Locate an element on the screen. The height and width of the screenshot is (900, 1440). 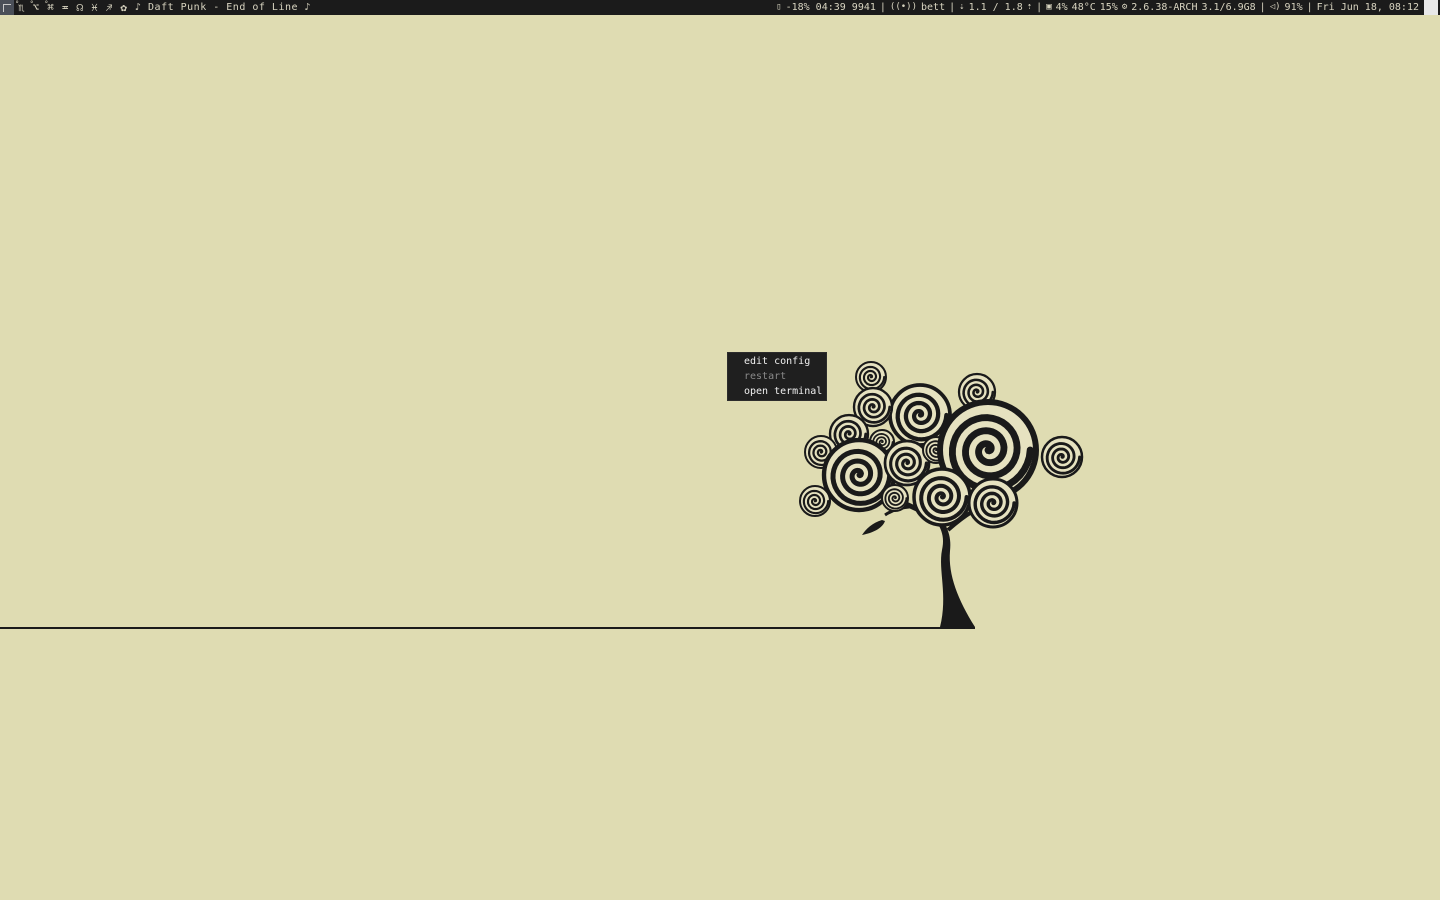
cpu-status: 4% is located at coordinates (1061, 7).